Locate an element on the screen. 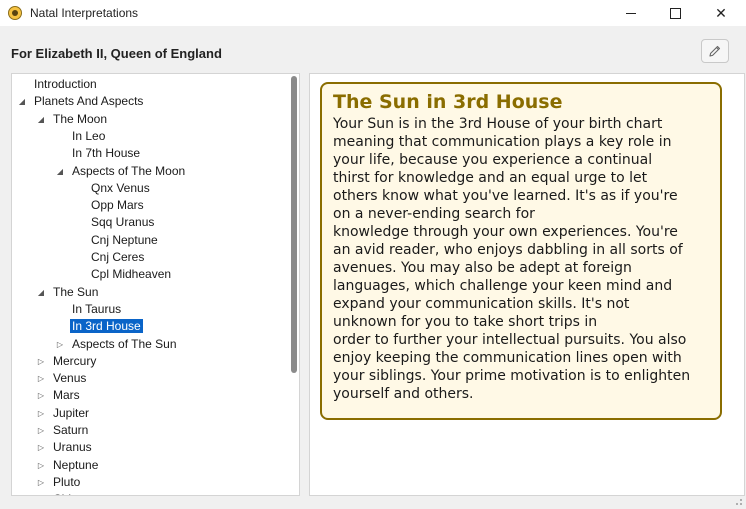  tree-item-label: Opp Mars is located at coordinates (117, 205).